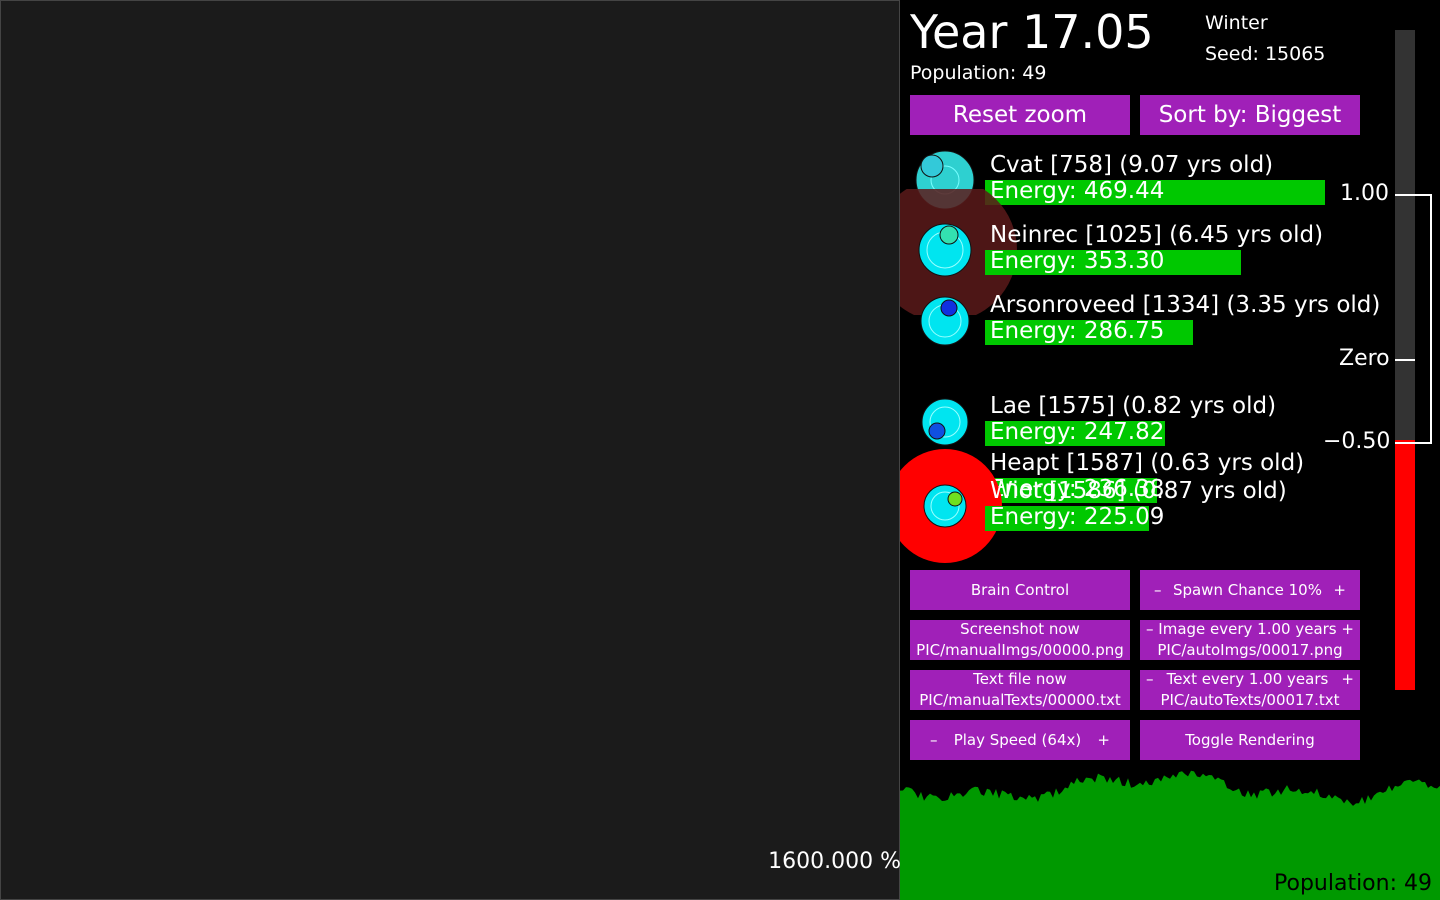 Image resolution: width=1440 pixels, height=900 pixels. What do you see at coordinates (1103, 740) in the screenshot?
I see `play-speed-increase: +` at bounding box center [1103, 740].